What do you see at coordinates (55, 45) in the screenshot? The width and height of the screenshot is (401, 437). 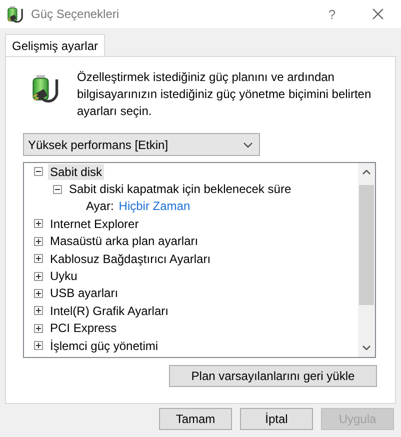 I see `tab: Gelişmiş ayarlar` at bounding box center [55, 45].